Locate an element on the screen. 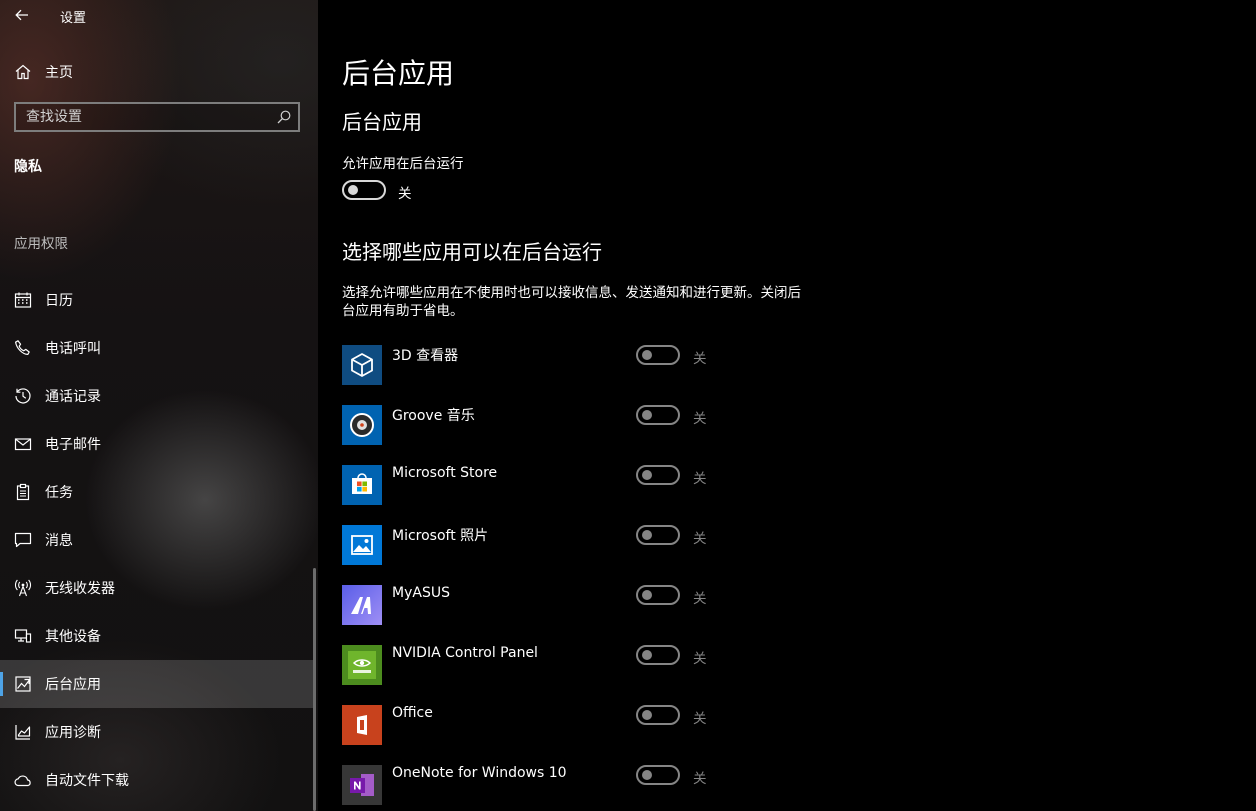 The image size is (1256, 811). sidebar-item-label: 任务 is located at coordinates (59, 493).